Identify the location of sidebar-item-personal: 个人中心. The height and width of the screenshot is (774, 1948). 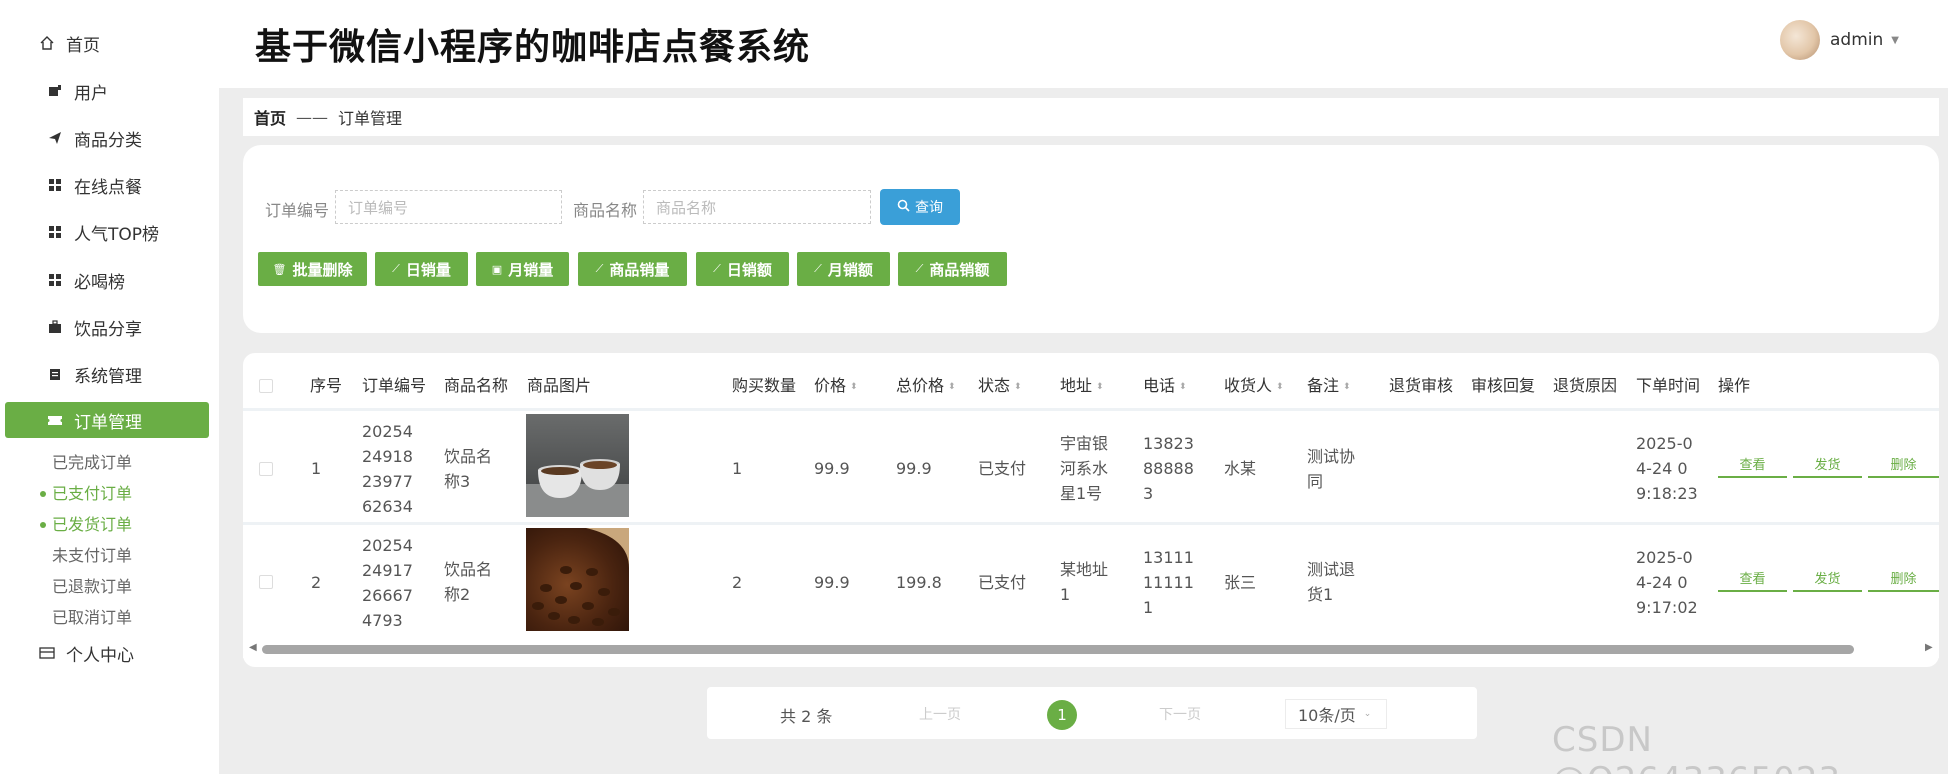
(109, 653).